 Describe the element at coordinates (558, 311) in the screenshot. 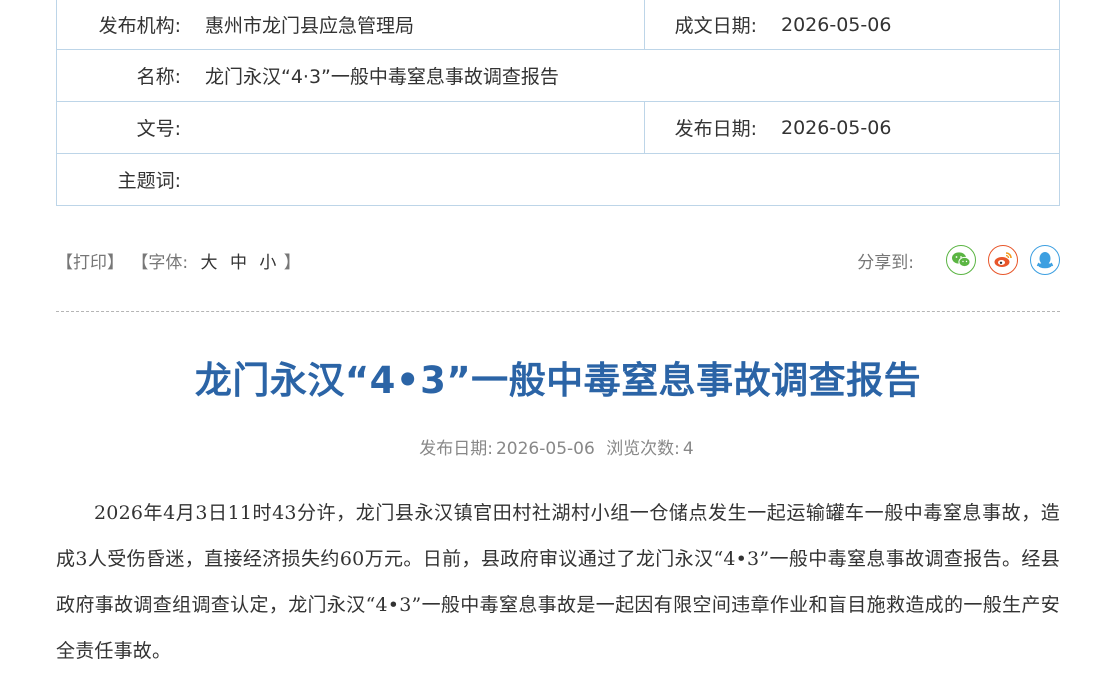

I see `section-divider` at that location.